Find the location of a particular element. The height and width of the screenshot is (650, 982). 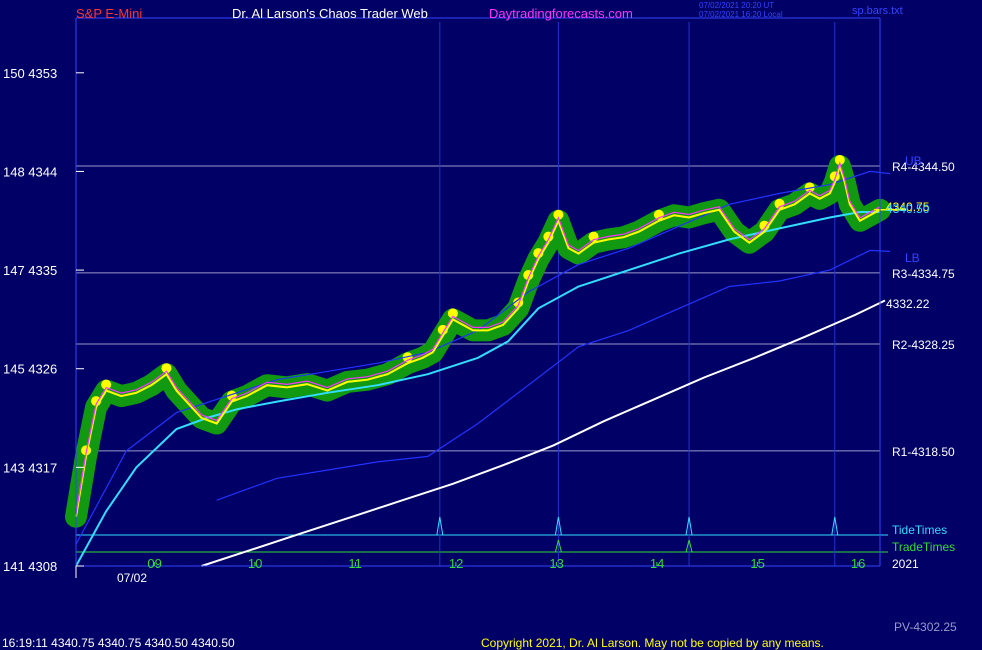

x-tick-label: 14 is located at coordinates (657, 563).